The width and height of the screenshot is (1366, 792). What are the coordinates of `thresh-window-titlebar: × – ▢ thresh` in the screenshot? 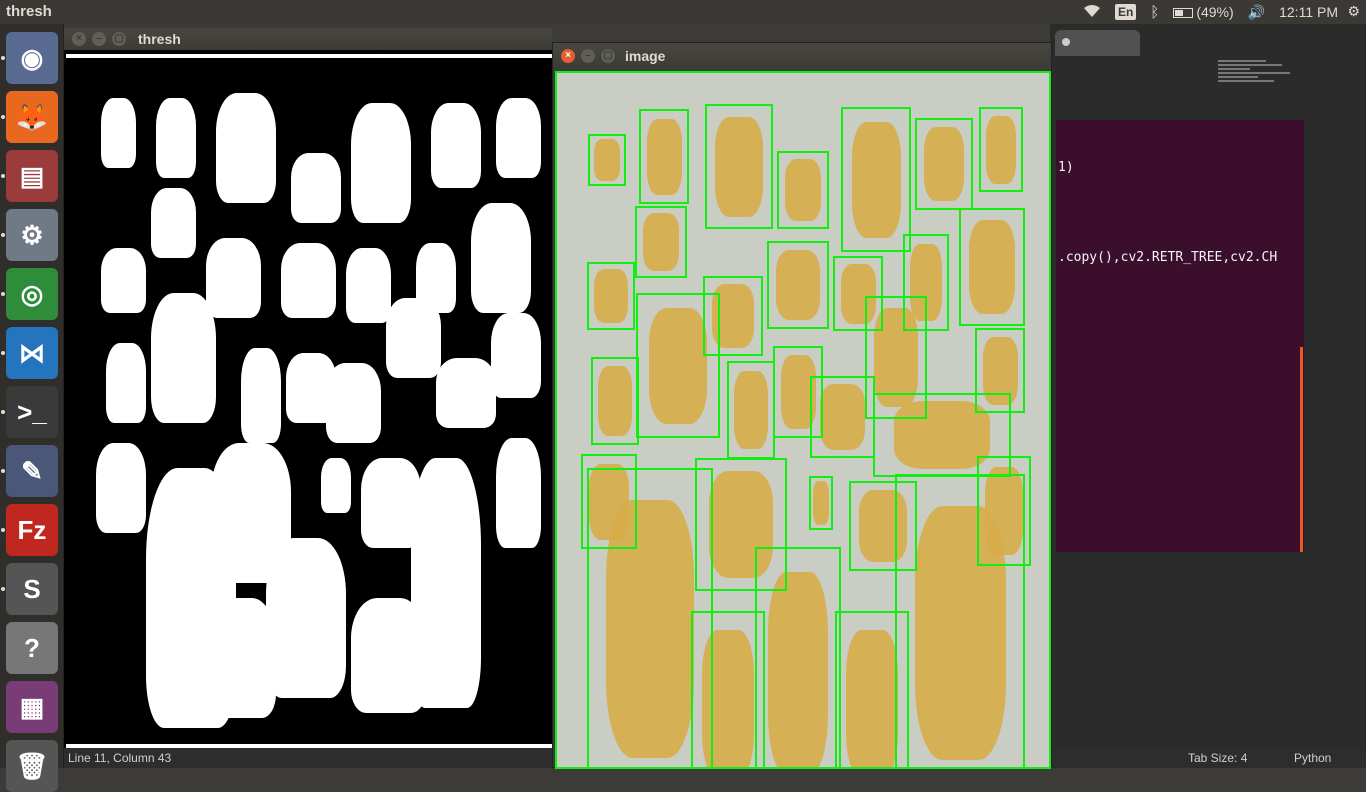 It's located at (308, 39).